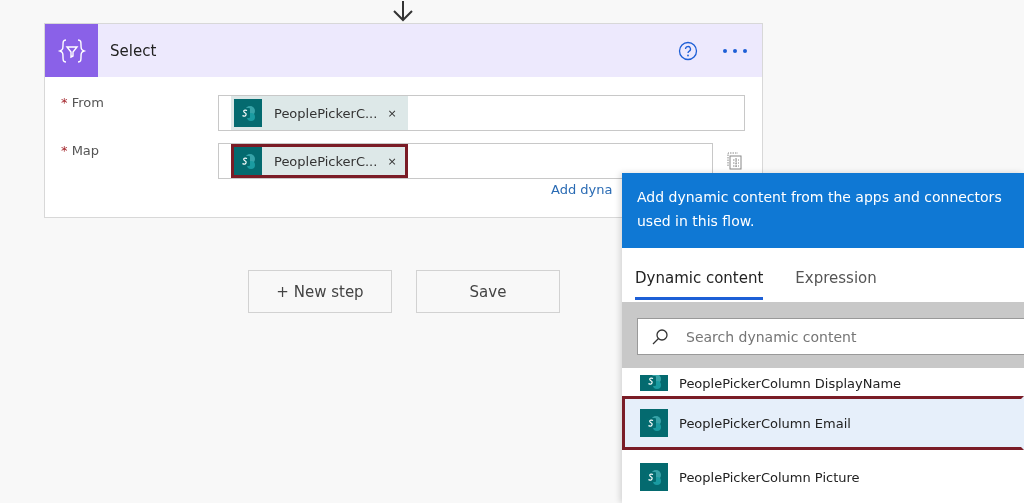  Describe the element at coordinates (823, 382) in the screenshot. I see `dynamic-content-item: PeoplePickerColumn DisplayName` at that location.